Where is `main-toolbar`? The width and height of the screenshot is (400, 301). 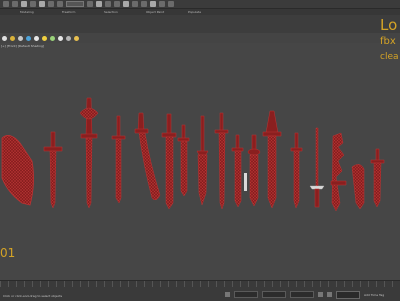 main-toolbar is located at coordinates (200, 4).